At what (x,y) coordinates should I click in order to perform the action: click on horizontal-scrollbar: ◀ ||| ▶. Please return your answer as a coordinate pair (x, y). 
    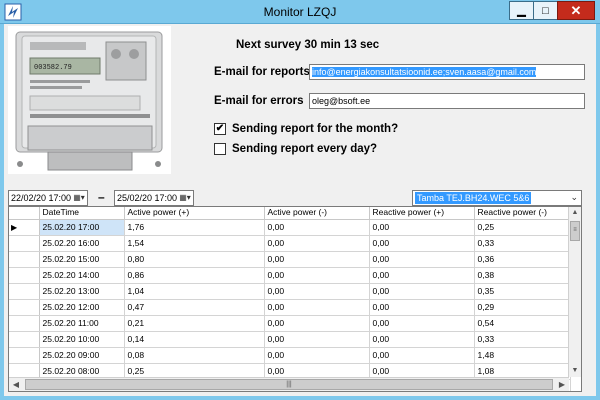
    Looking at the image, I should click on (289, 384).